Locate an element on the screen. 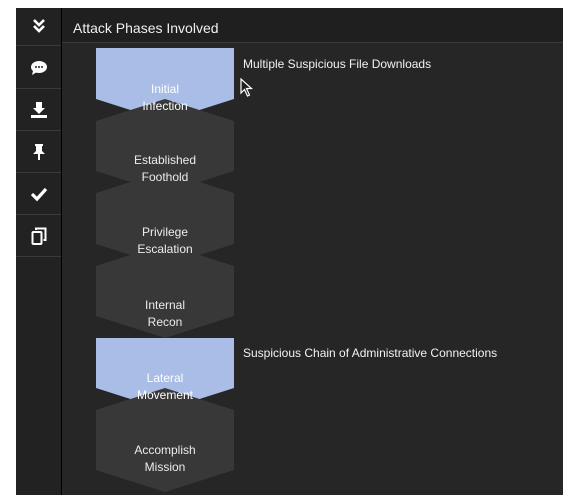 The height and width of the screenshot is (503, 563). sidebar is located at coordinates (39, 251).